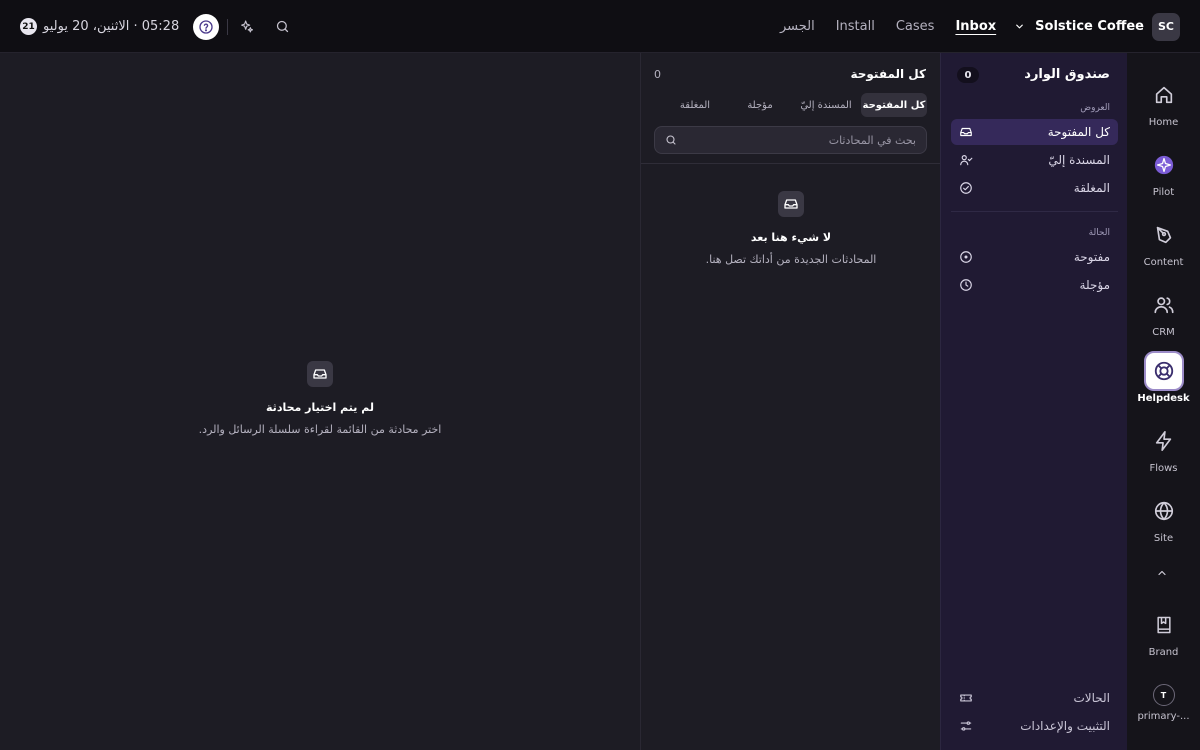  I want to click on rail-label: Flows, so click(1163, 468).